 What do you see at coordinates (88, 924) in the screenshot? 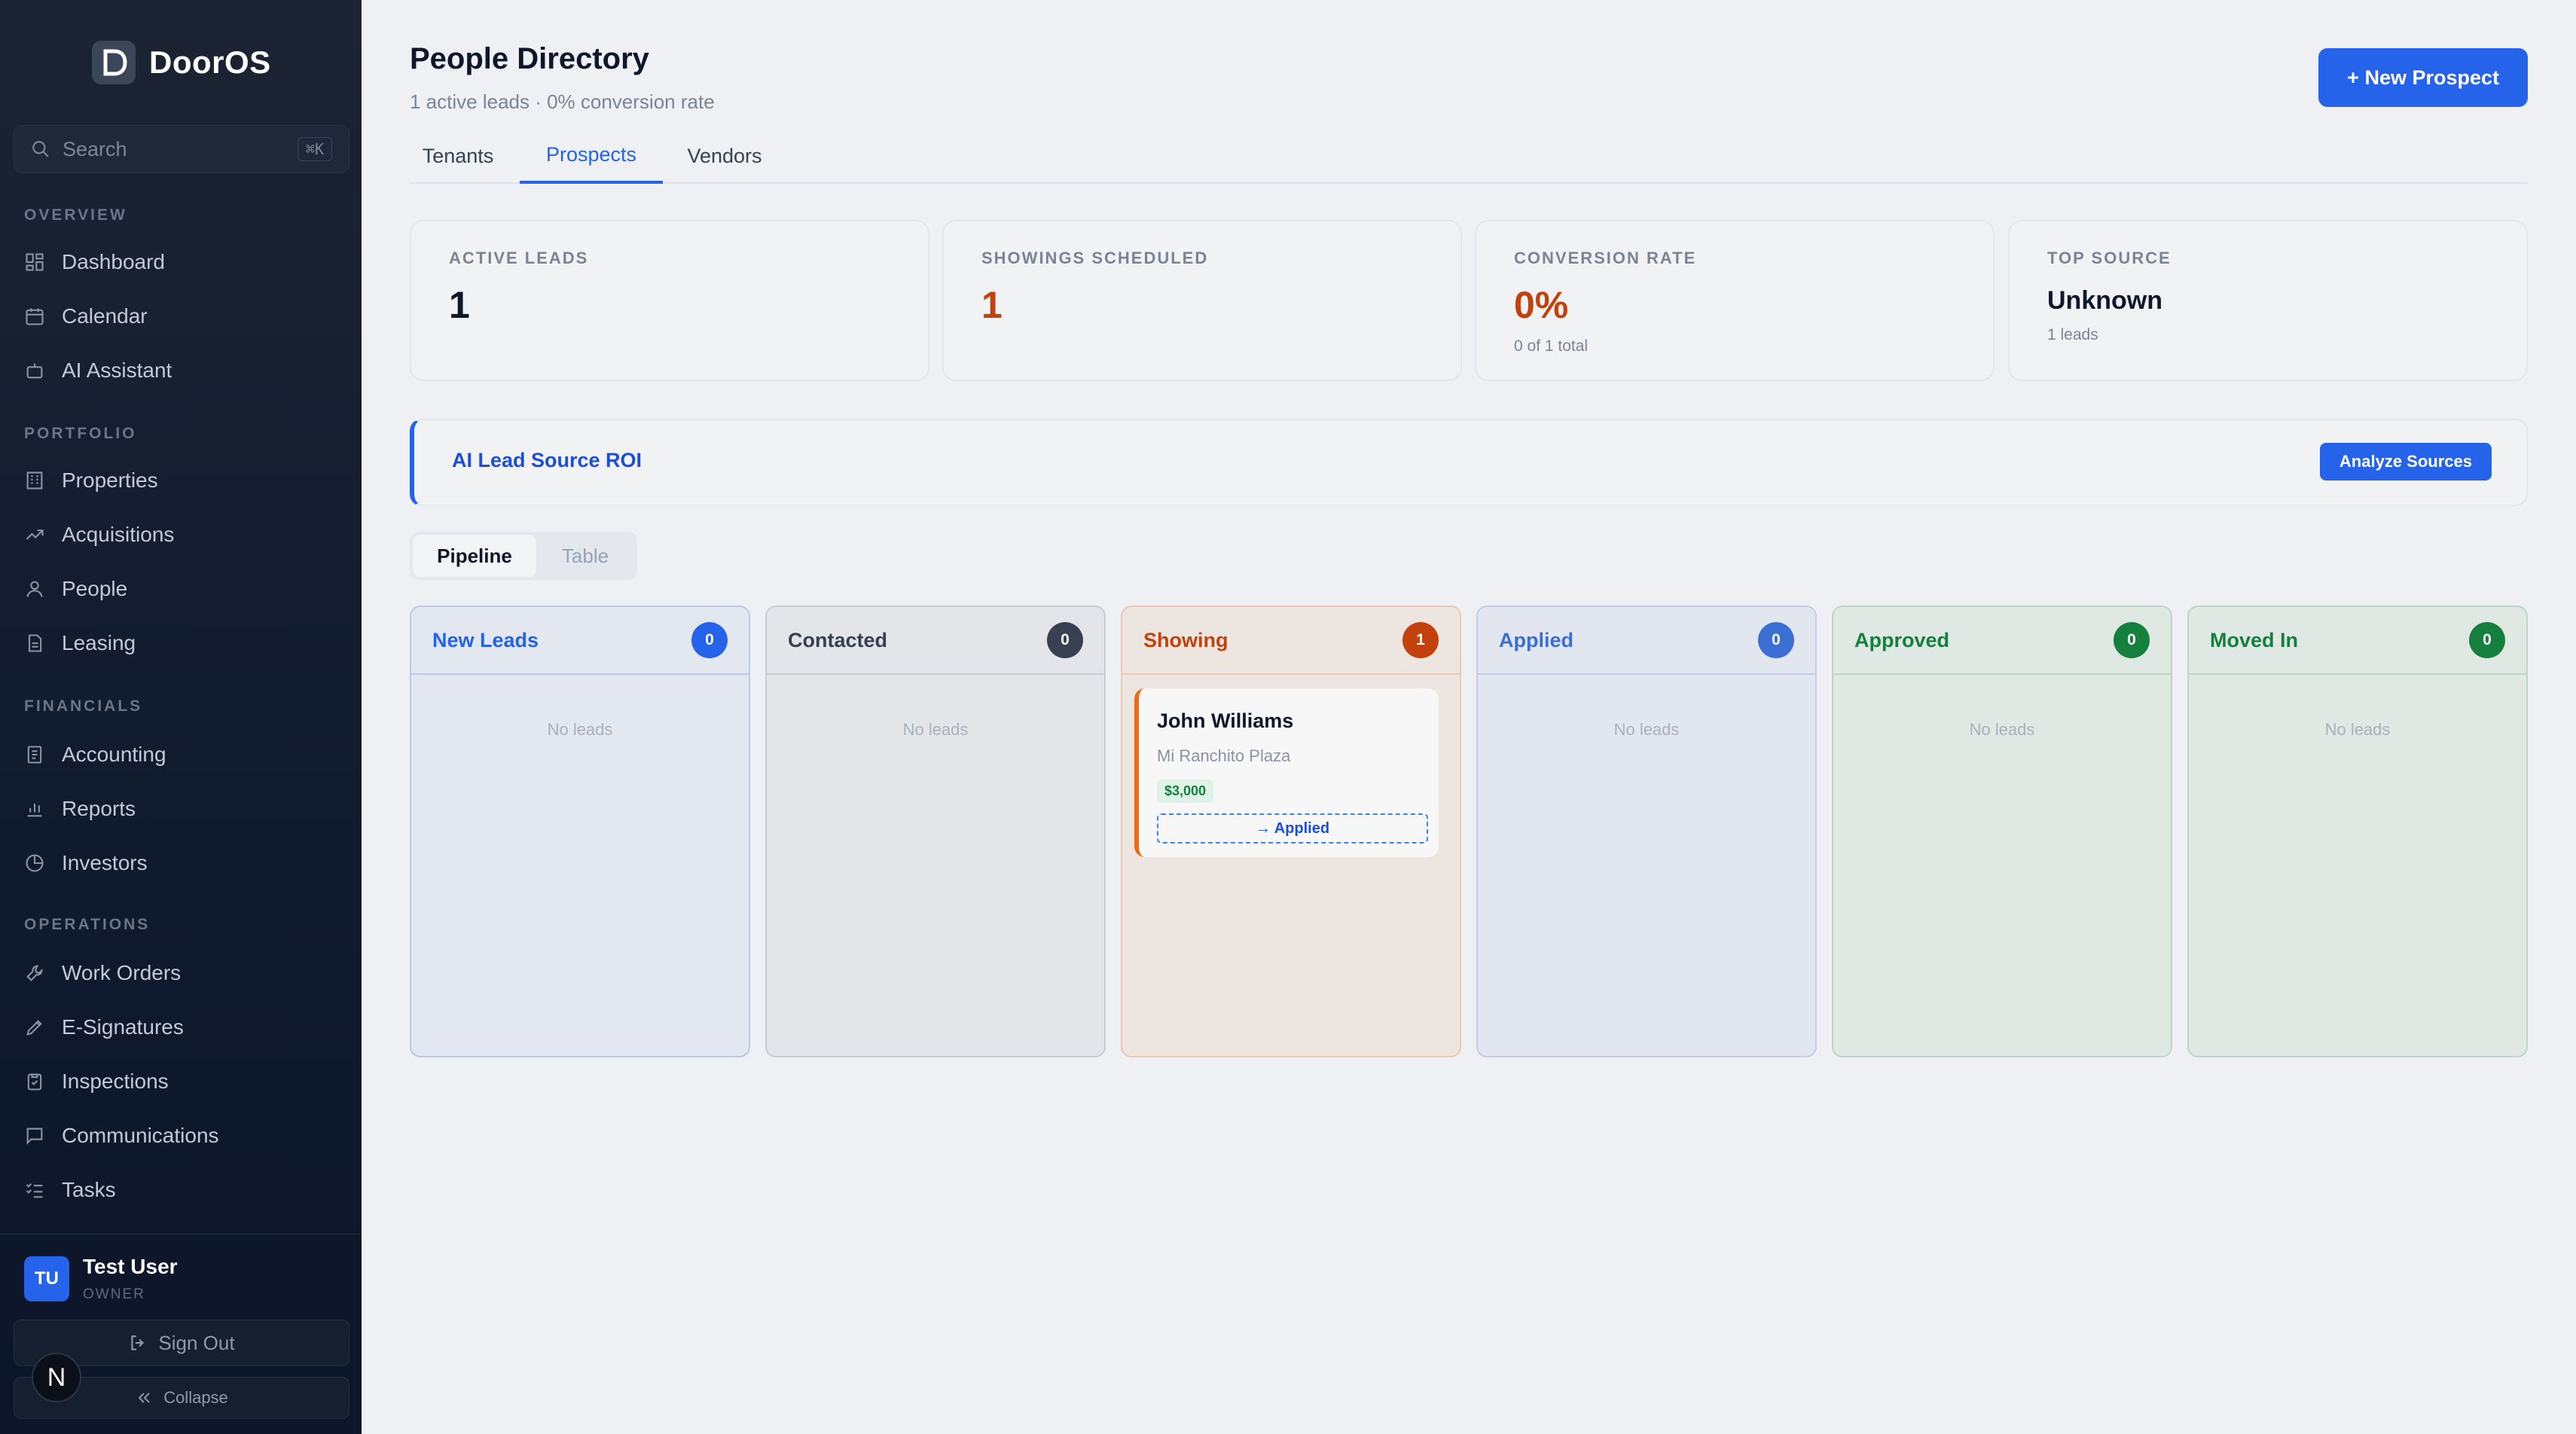
I see `section-operations: OPERATIONS` at bounding box center [88, 924].